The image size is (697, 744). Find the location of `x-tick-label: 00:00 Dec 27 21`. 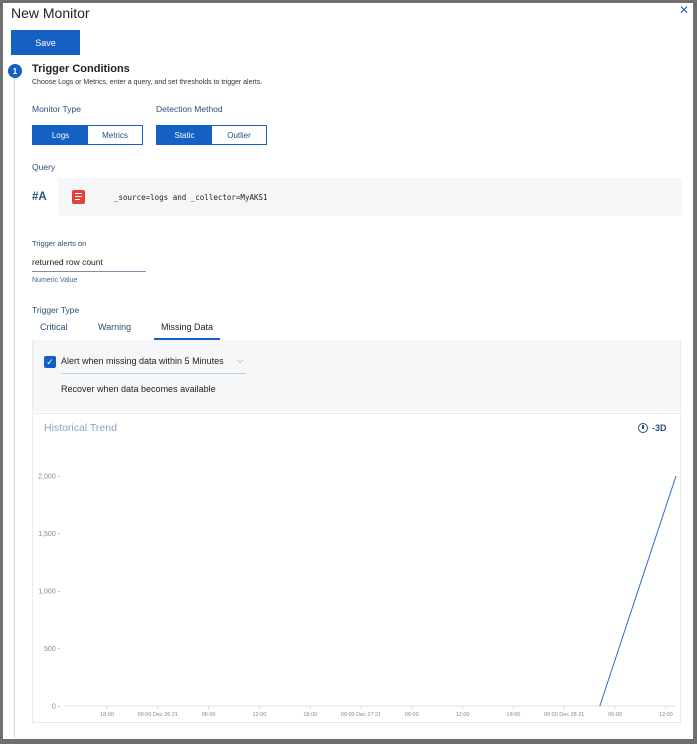

x-tick-label: 00:00 Dec 27 21 is located at coordinates (361, 715).